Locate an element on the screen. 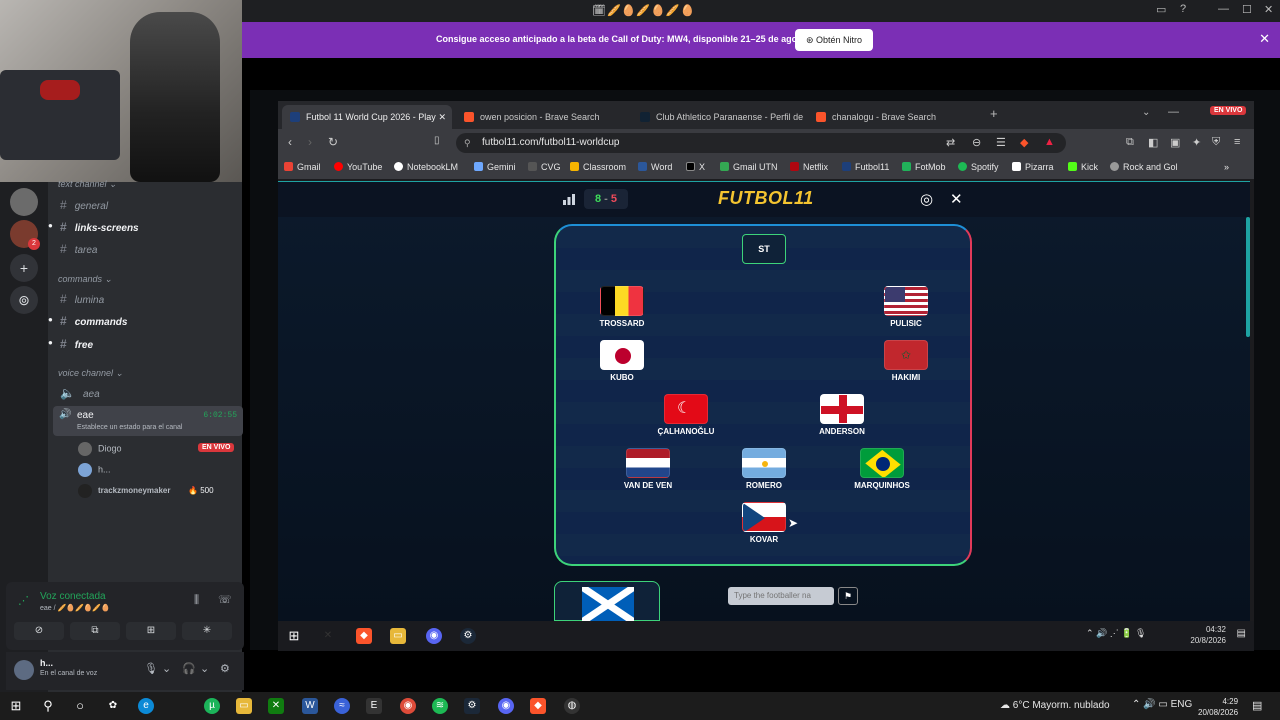  bookmark-spotify: Spotify is located at coordinates (978, 167).